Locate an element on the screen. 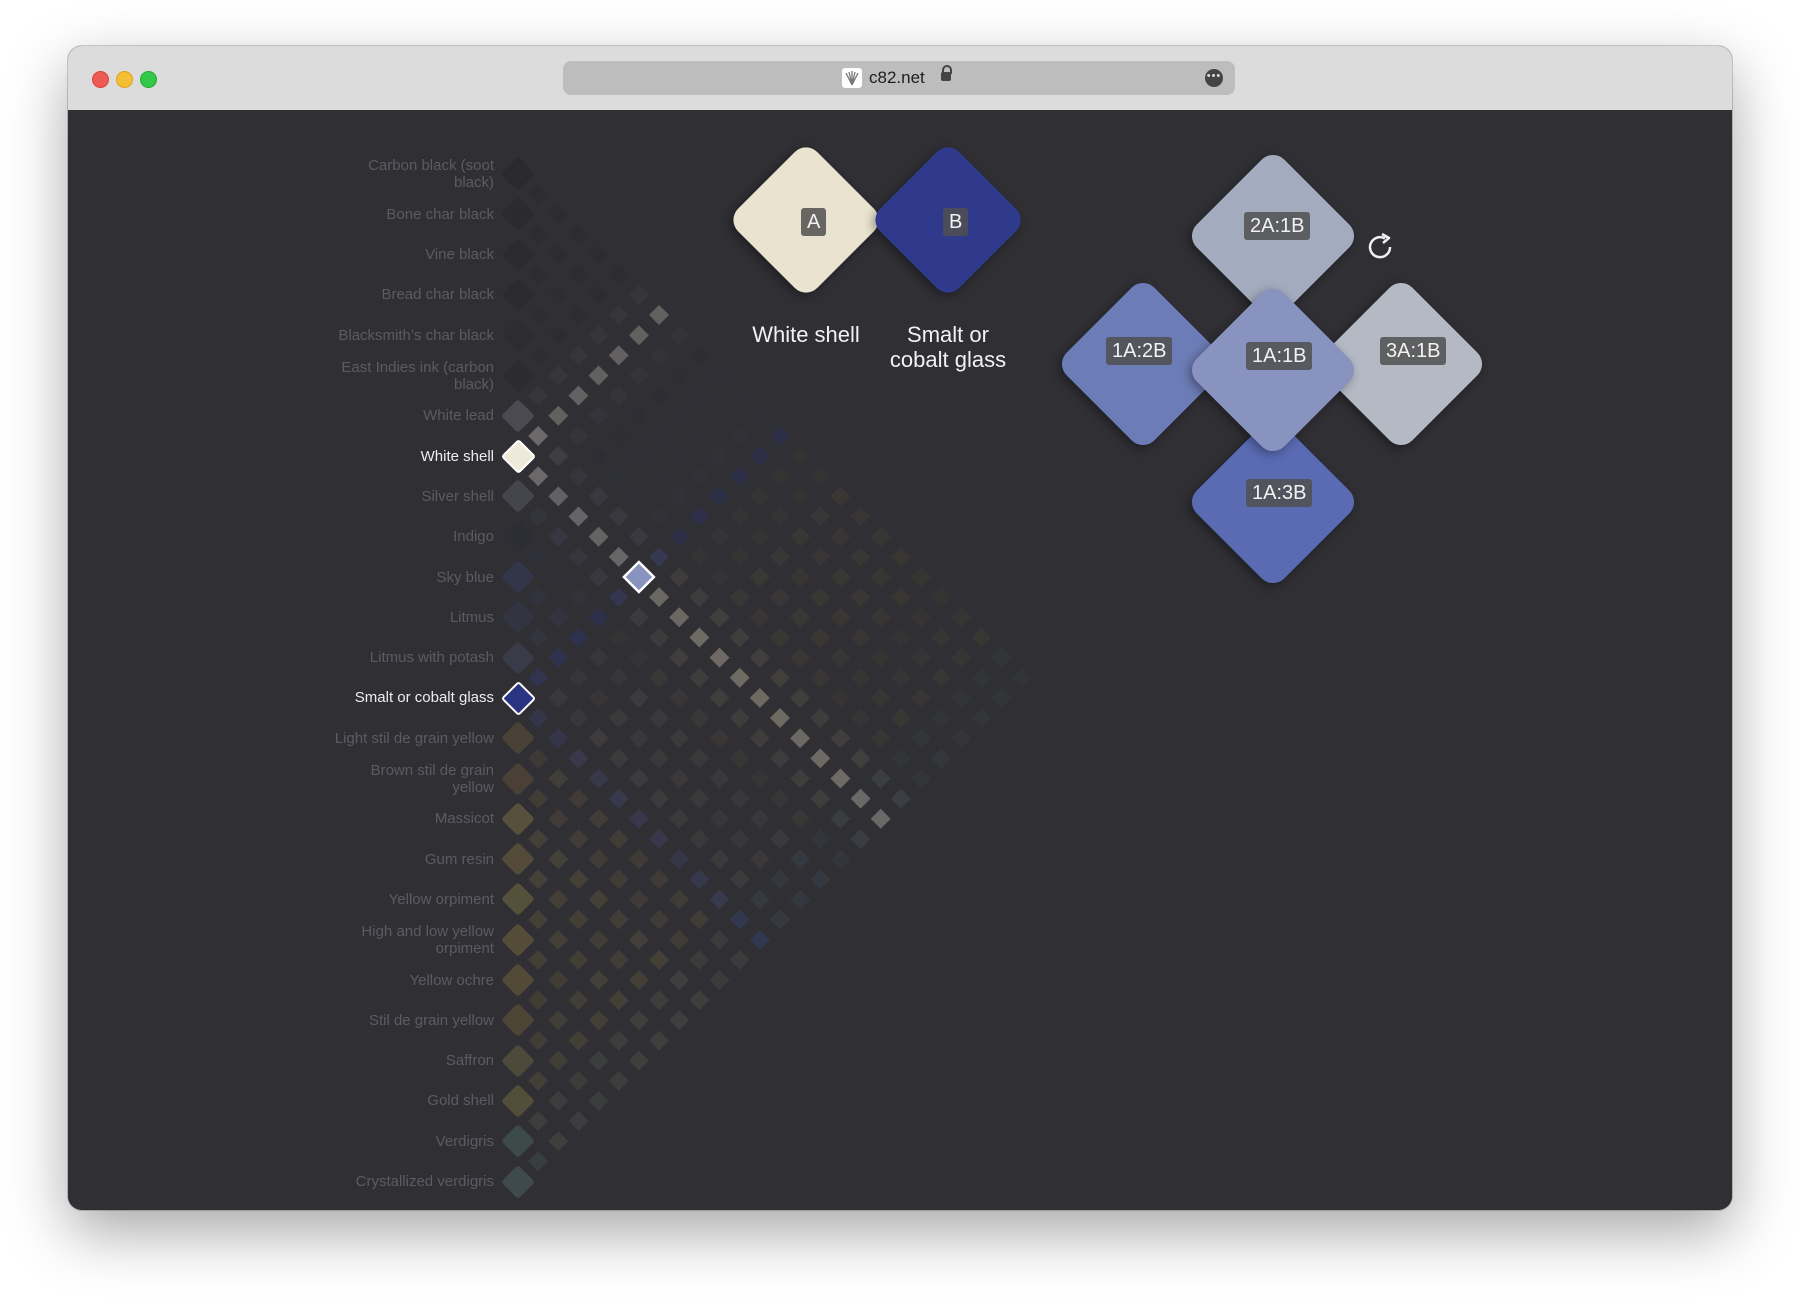 This screenshot has height=1301, width=1799. pigment-label: Litmus with potash is located at coordinates (411, 657).